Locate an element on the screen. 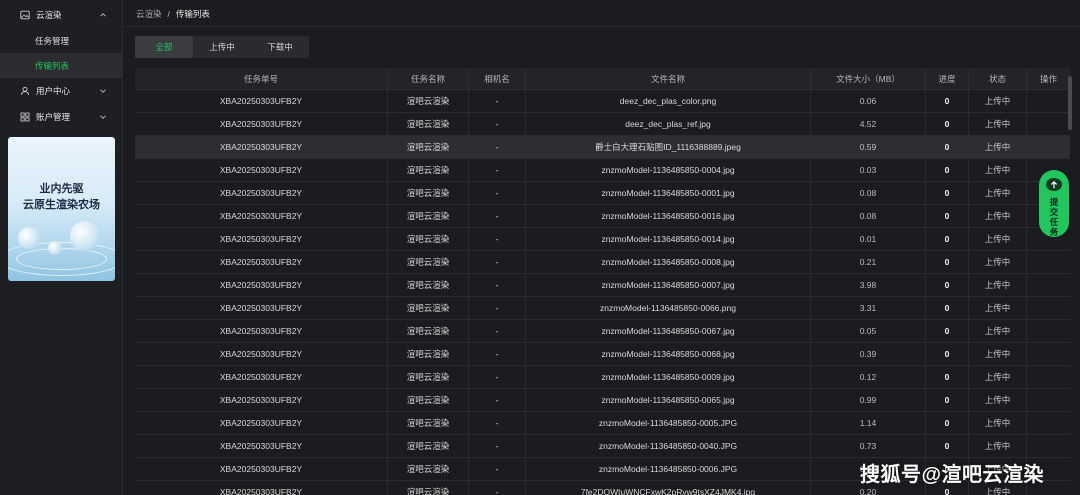  file-name-cell: znzmoModel-1136485850-0067.jpg is located at coordinates (668, 331).